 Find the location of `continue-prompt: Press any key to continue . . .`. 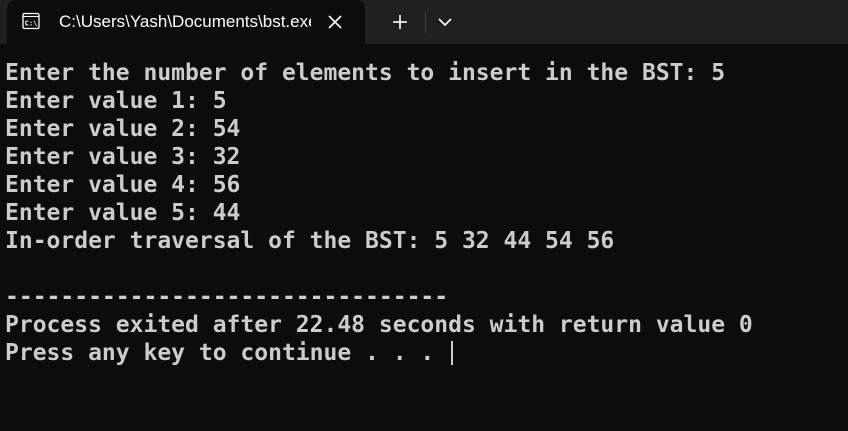

continue-prompt: Press any key to continue . . . is located at coordinates (227, 353).